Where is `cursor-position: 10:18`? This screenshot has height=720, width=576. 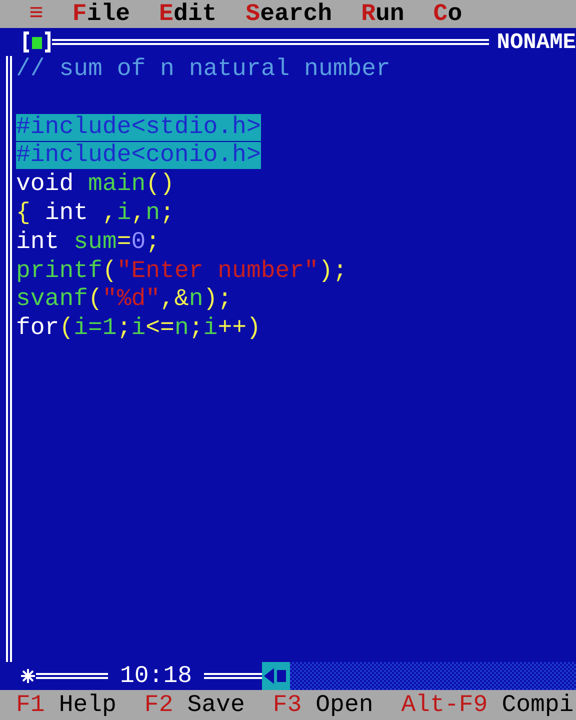
cursor-position: 10:18 is located at coordinates (156, 676).